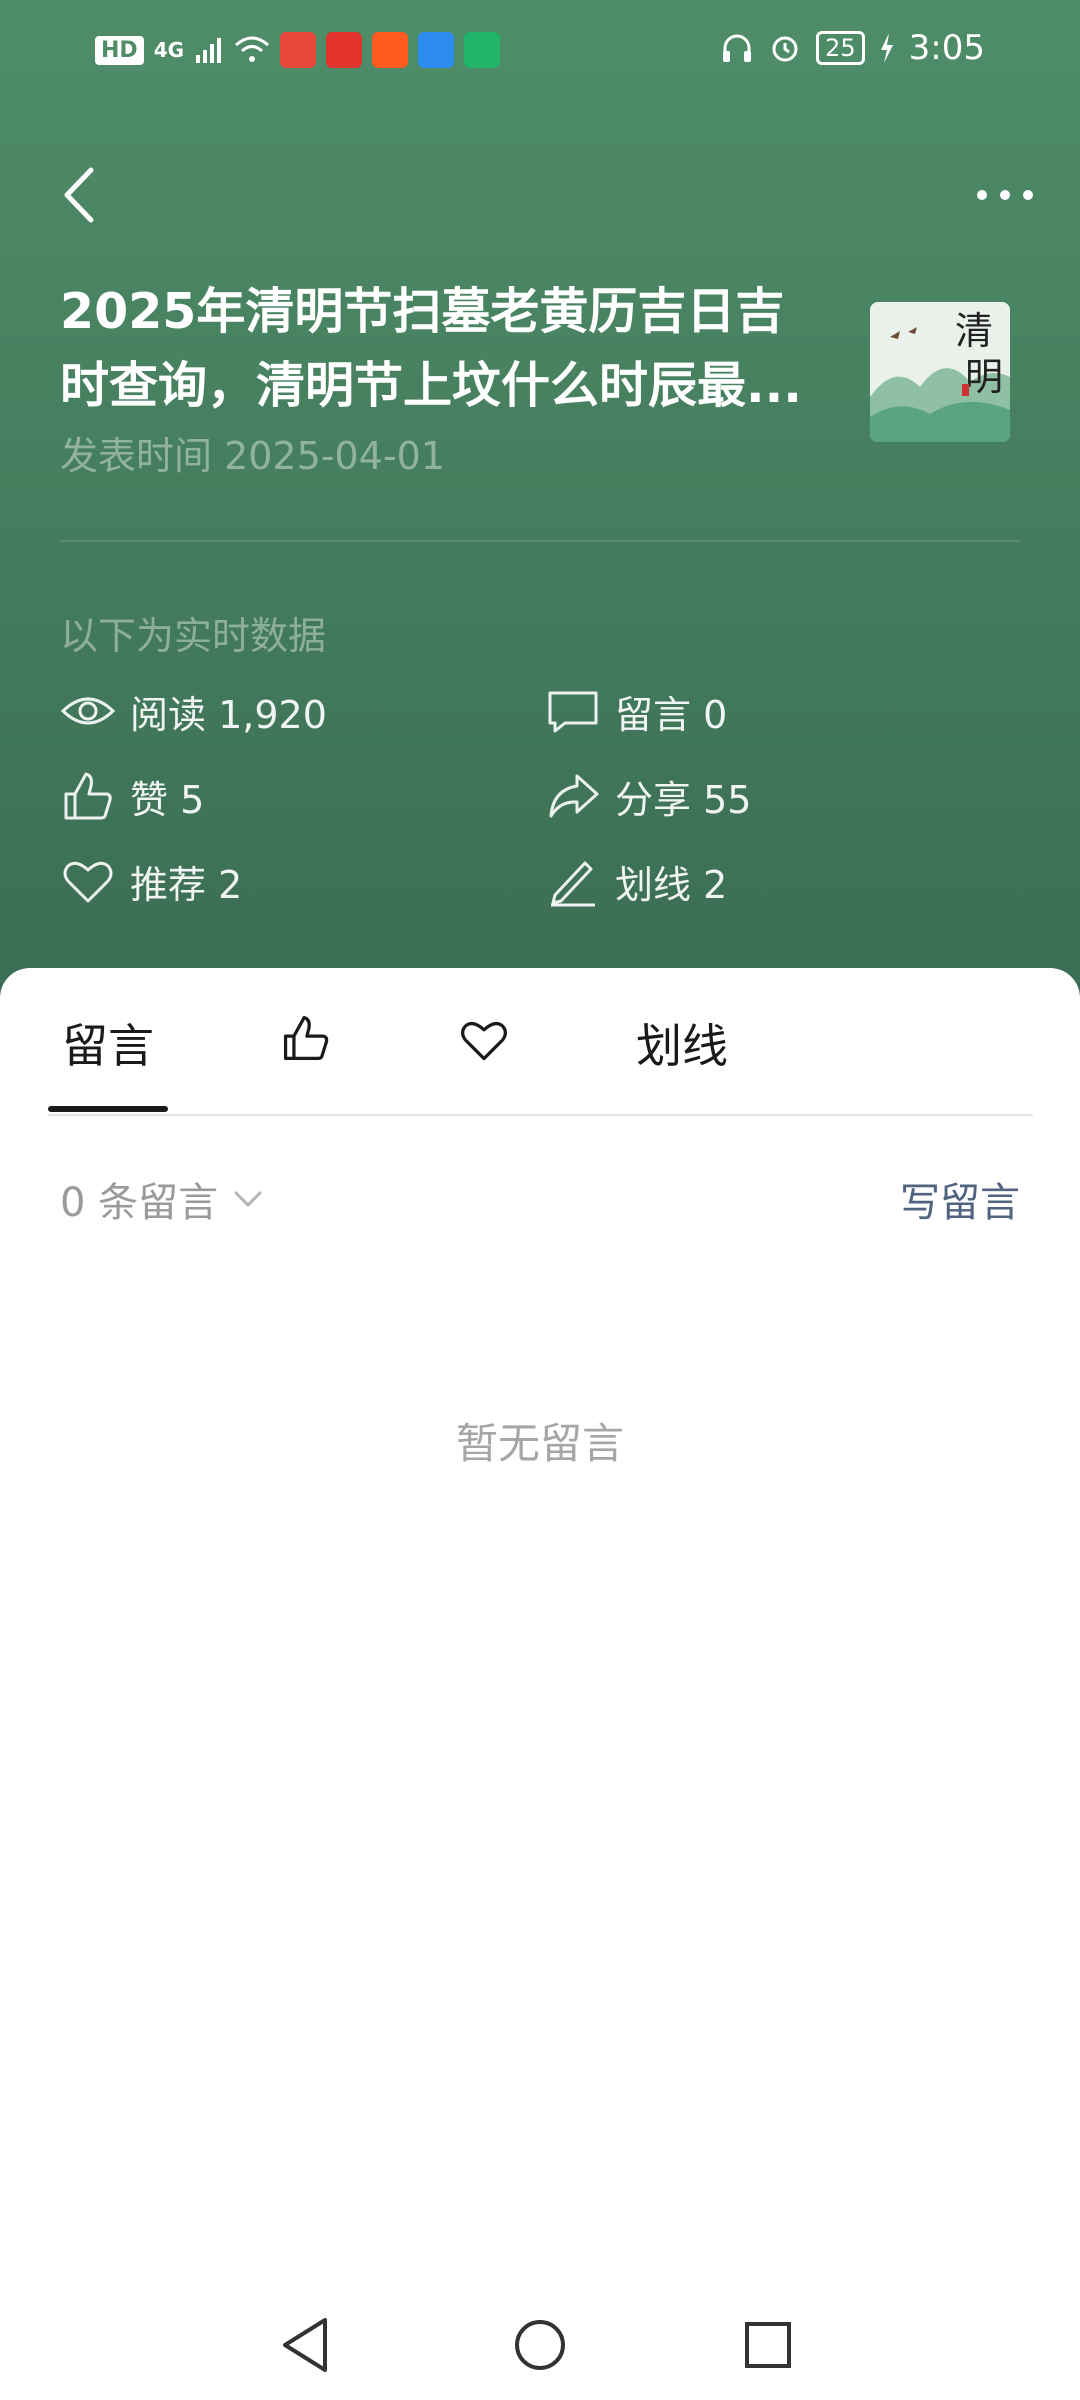 This screenshot has height=2400, width=1080. I want to click on status-bar: HD 4G 25 3:05, so click(540, 55).